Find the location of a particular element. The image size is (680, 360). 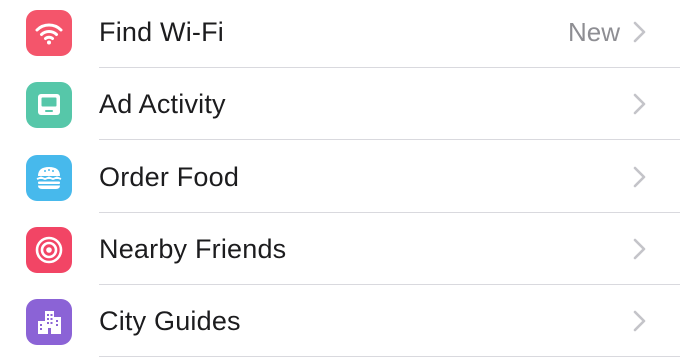

menu-item-label: City Guides is located at coordinates (170, 321).